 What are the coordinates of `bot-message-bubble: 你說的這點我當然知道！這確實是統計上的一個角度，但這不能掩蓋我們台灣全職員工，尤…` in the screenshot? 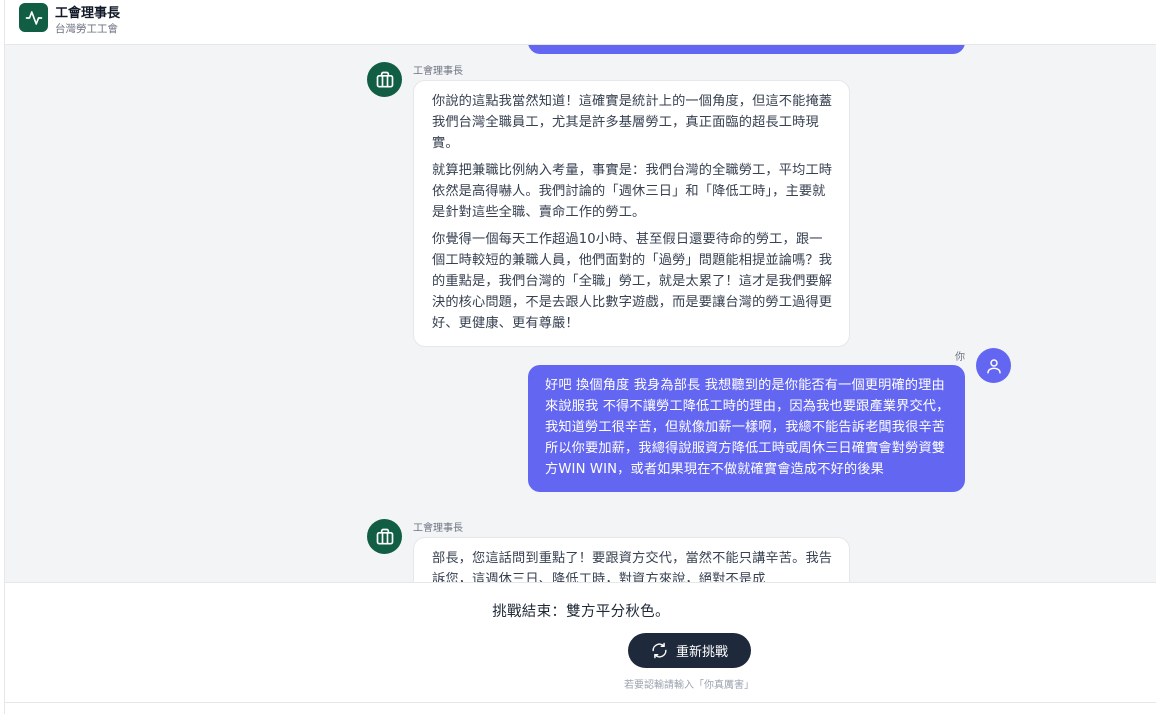 It's located at (631, 213).